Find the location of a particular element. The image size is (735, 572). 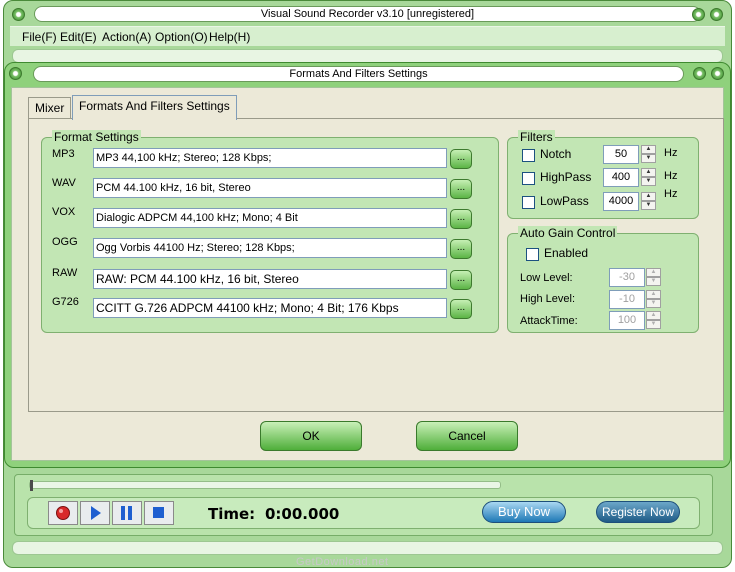

ok-button: OK is located at coordinates (311, 436).